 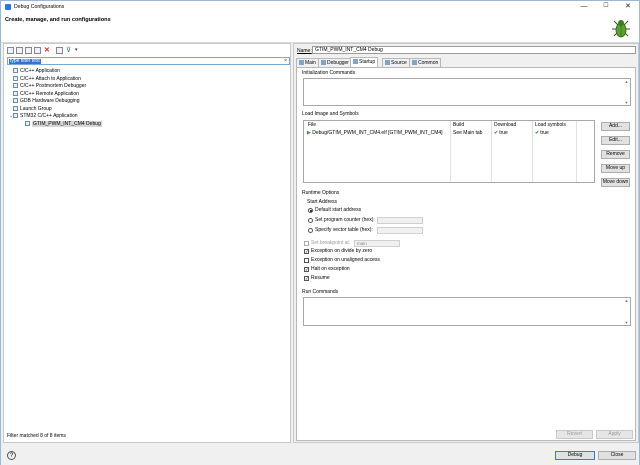 I want to click on column-header-download: Download, so click(x=505, y=125).